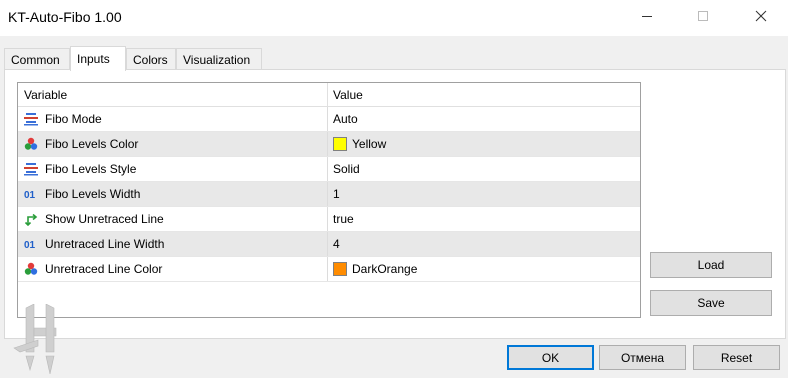 This screenshot has width=788, height=378. What do you see at coordinates (736, 357) in the screenshot?
I see `reset-button: Reset` at bounding box center [736, 357].